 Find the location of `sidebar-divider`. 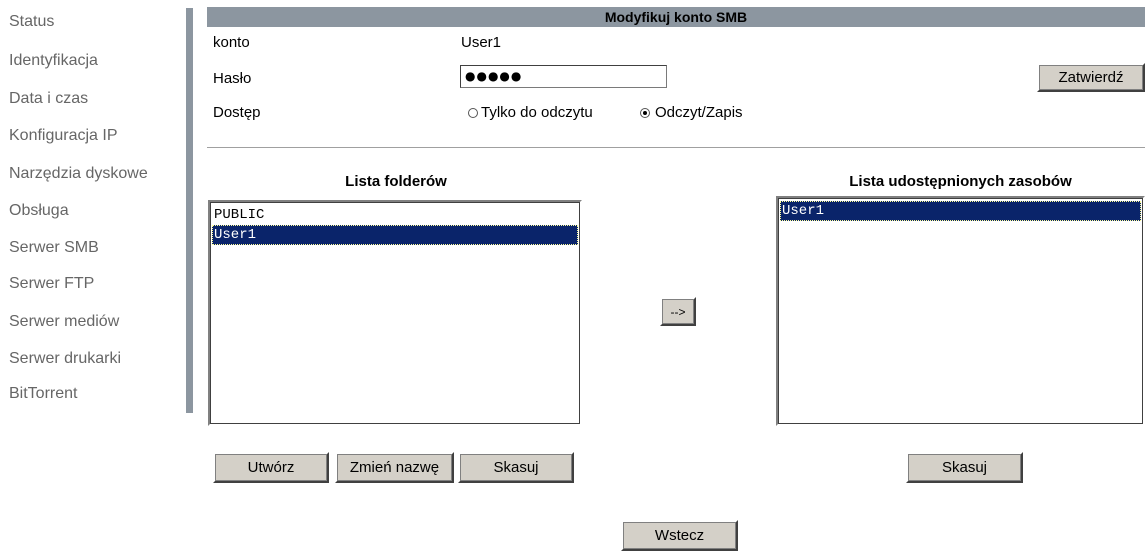

sidebar-divider is located at coordinates (189, 210).